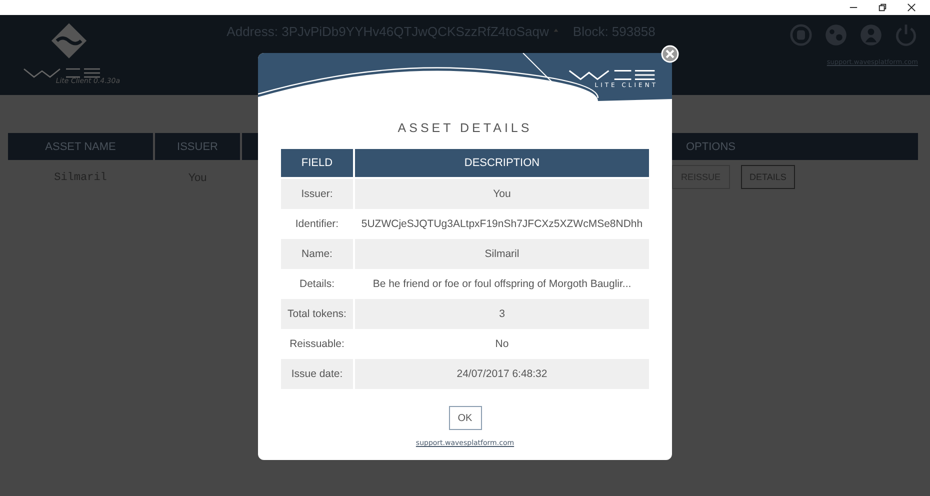 The height and width of the screenshot is (496, 930). Describe the element at coordinates (317, 194) in the screenshot. I see `field-cell: Issuer:` at that location.